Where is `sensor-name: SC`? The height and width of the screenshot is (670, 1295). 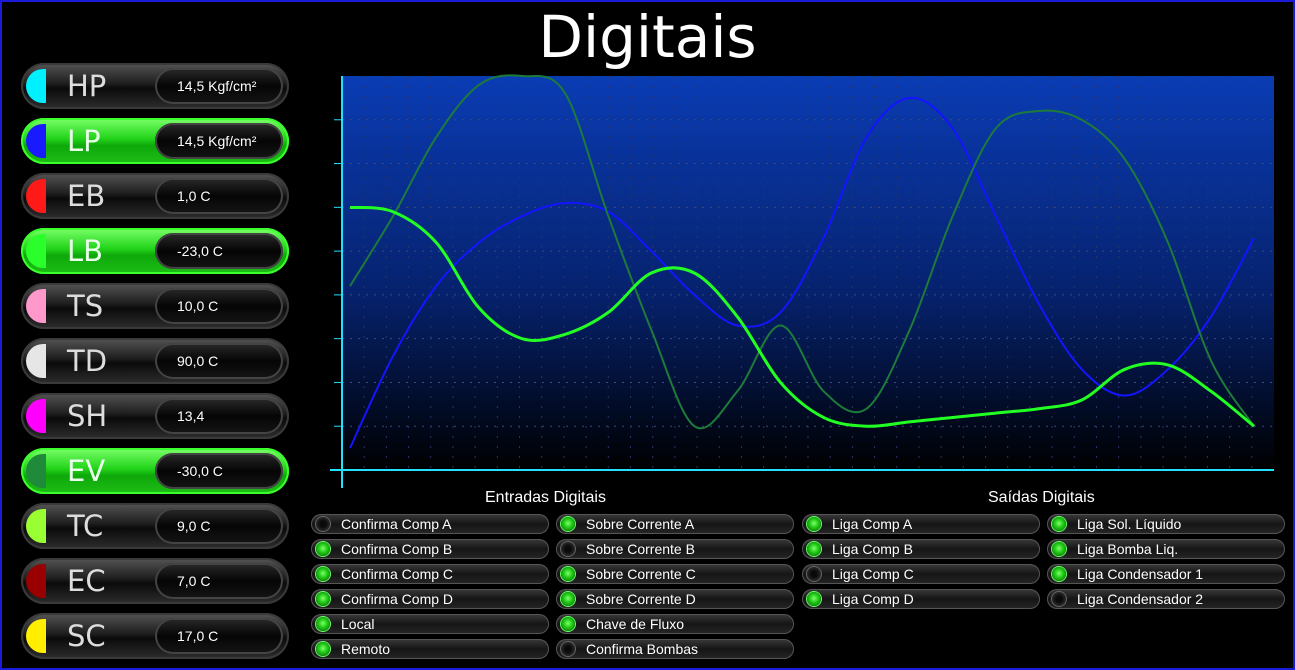
sensor-name: SC is located at coordinates (86, 636).